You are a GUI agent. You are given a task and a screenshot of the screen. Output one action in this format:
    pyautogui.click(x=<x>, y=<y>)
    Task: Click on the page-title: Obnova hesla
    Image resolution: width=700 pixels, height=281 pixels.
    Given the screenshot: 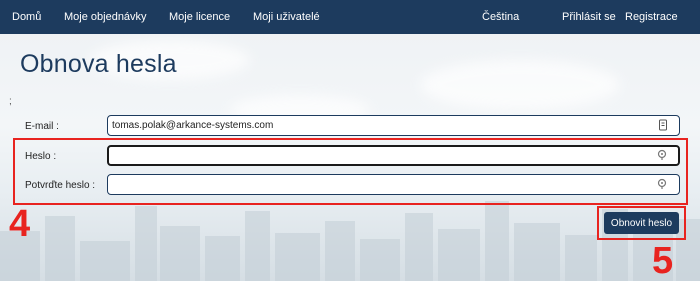 What is the action you would take?
    pyautogui.click(x=98, y=64)
    